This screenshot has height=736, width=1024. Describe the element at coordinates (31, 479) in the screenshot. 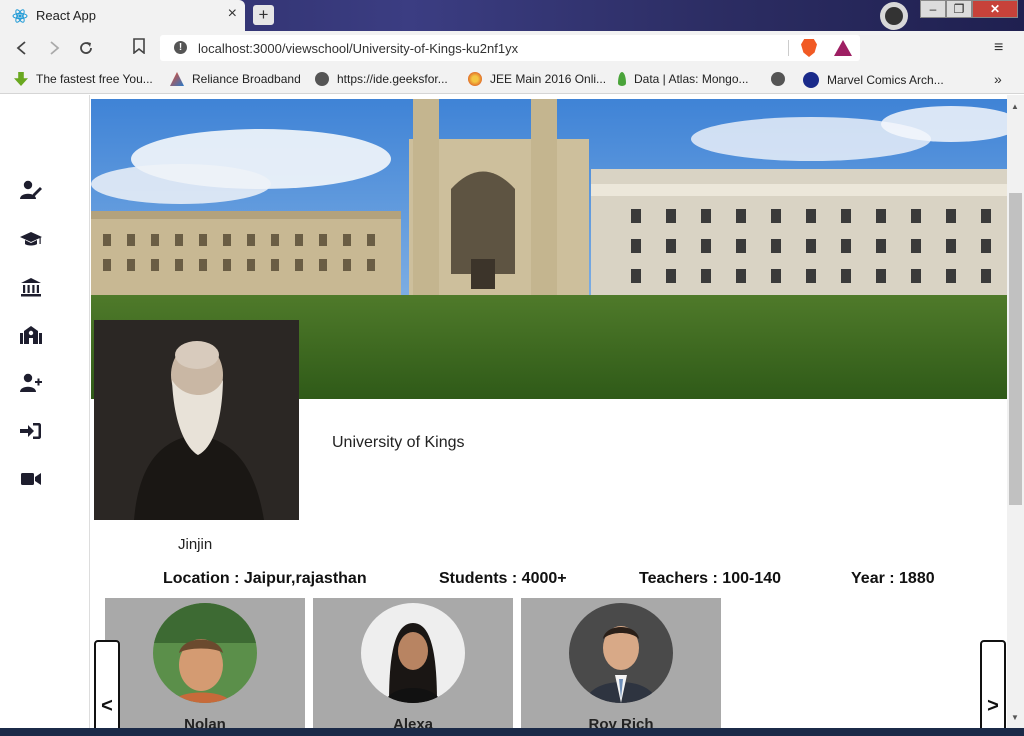

I see `video-icon` at that location.